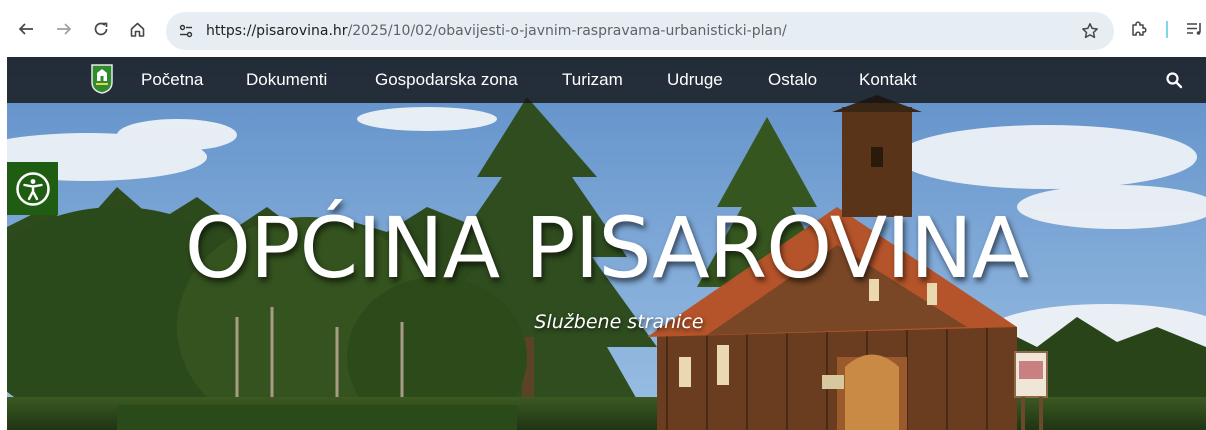  I want to click on site-search-button, so click(1174, 80).